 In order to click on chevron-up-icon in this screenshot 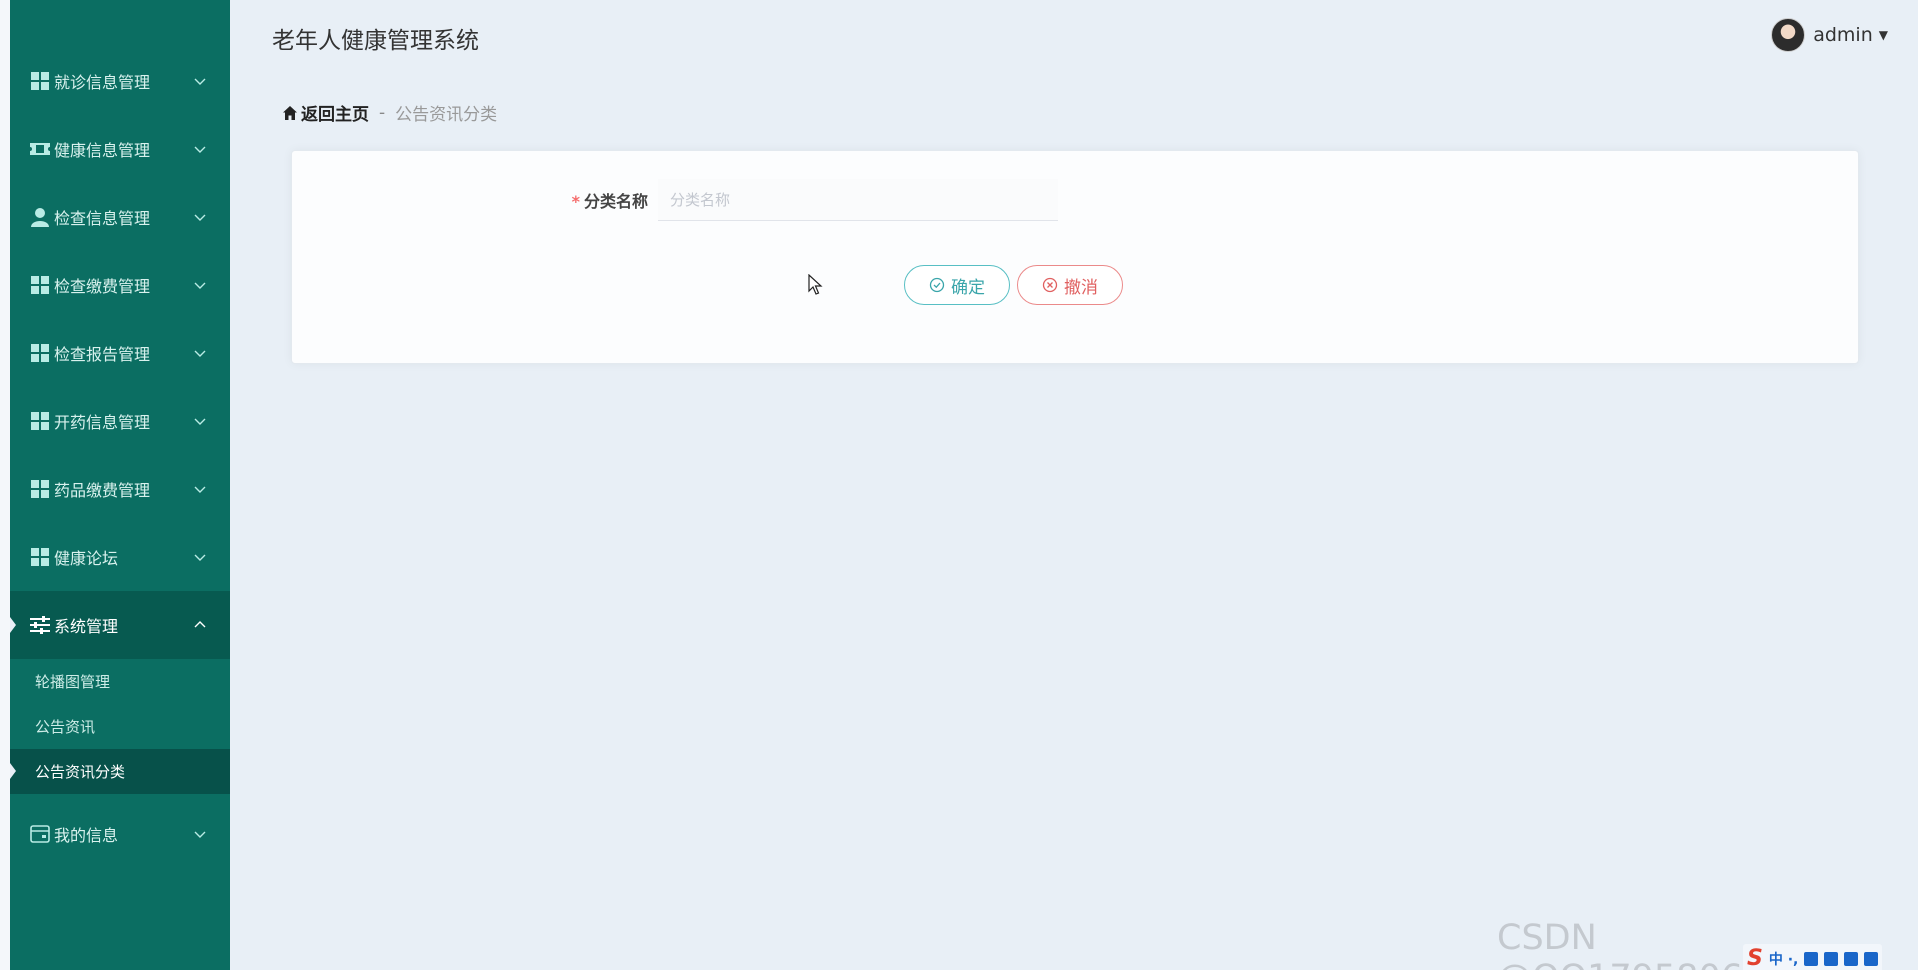, I will do `click(200, 624)`.